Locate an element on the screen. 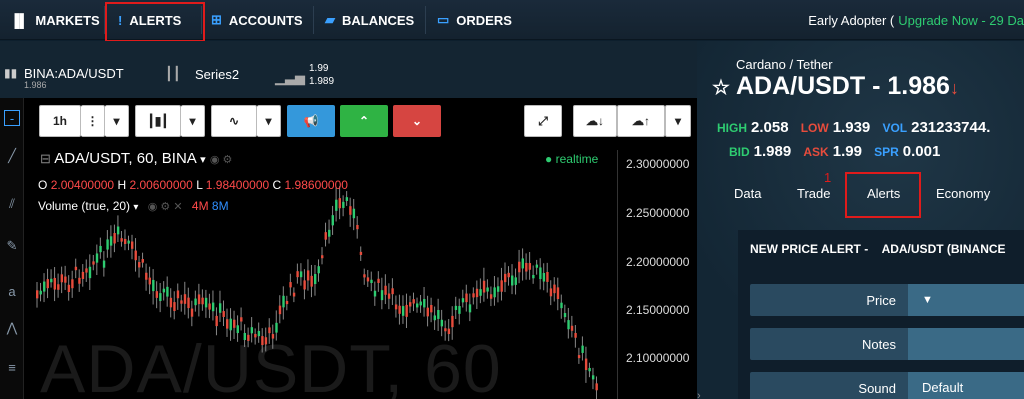 This screenshot has height=399, width=1024. brush-tool-icon: ✎ is located at coordinates (12, 246).